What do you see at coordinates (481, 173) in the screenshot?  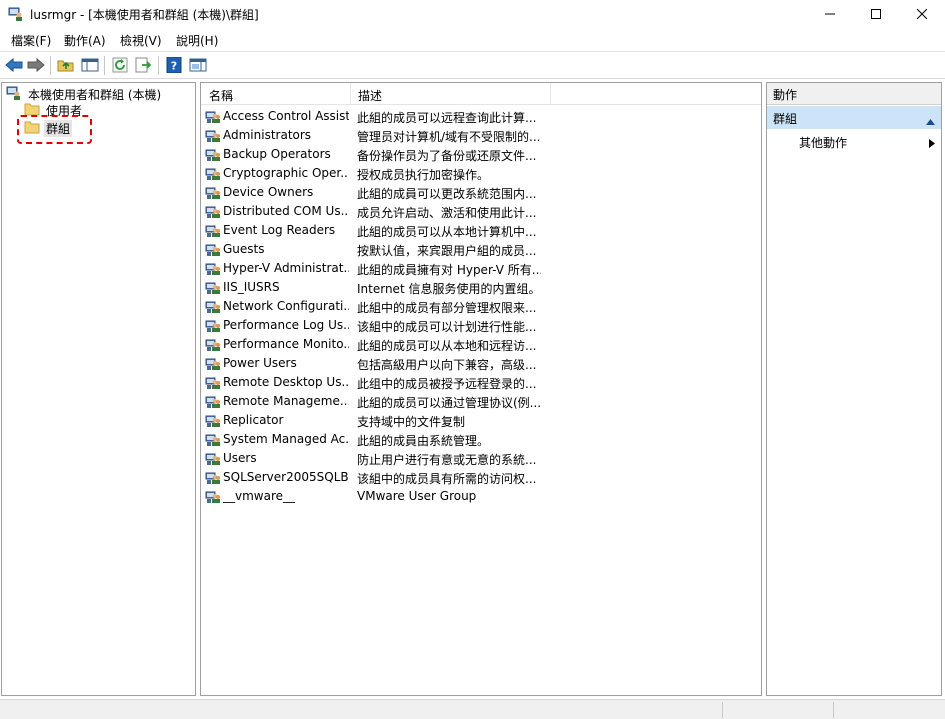 I see `group-row: Cryptographic Oper... 授权成员执行加密操作。` at bounding box center [481, 173].